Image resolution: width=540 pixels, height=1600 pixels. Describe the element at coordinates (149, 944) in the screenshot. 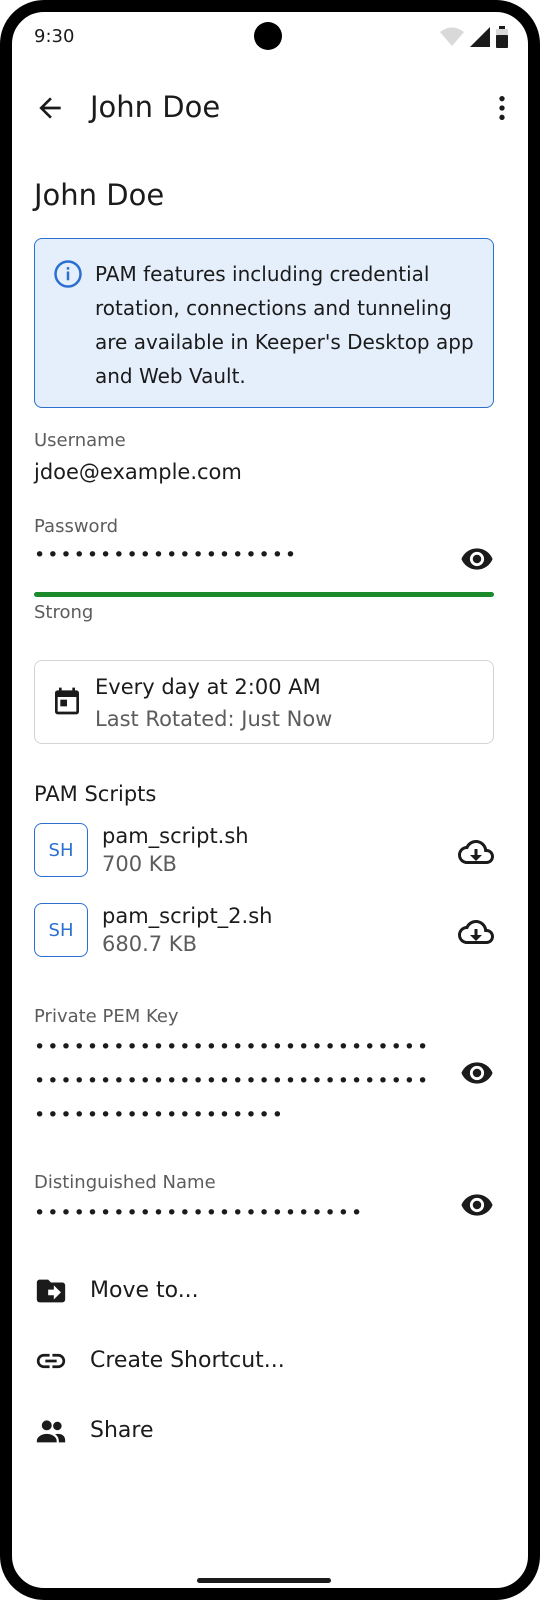

I see `script-size: 680.7 KB` at that location.